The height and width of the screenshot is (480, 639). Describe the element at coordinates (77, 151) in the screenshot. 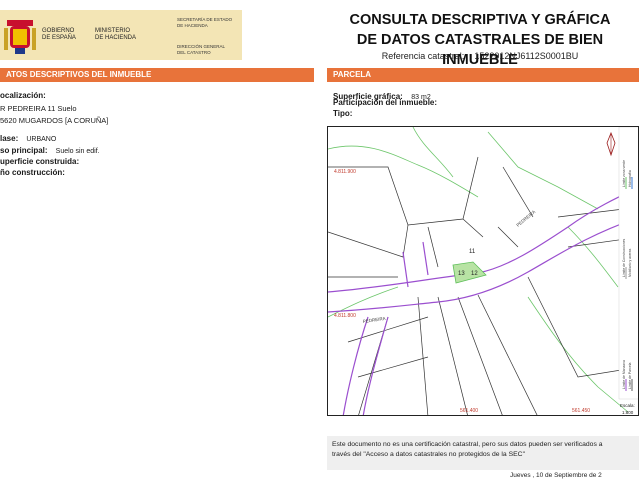

I see `use-value: Suelo sin edif.` at that location.